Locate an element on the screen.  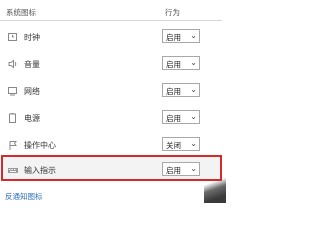
list-item-label: 网络 is located at coordinates (32, 91).